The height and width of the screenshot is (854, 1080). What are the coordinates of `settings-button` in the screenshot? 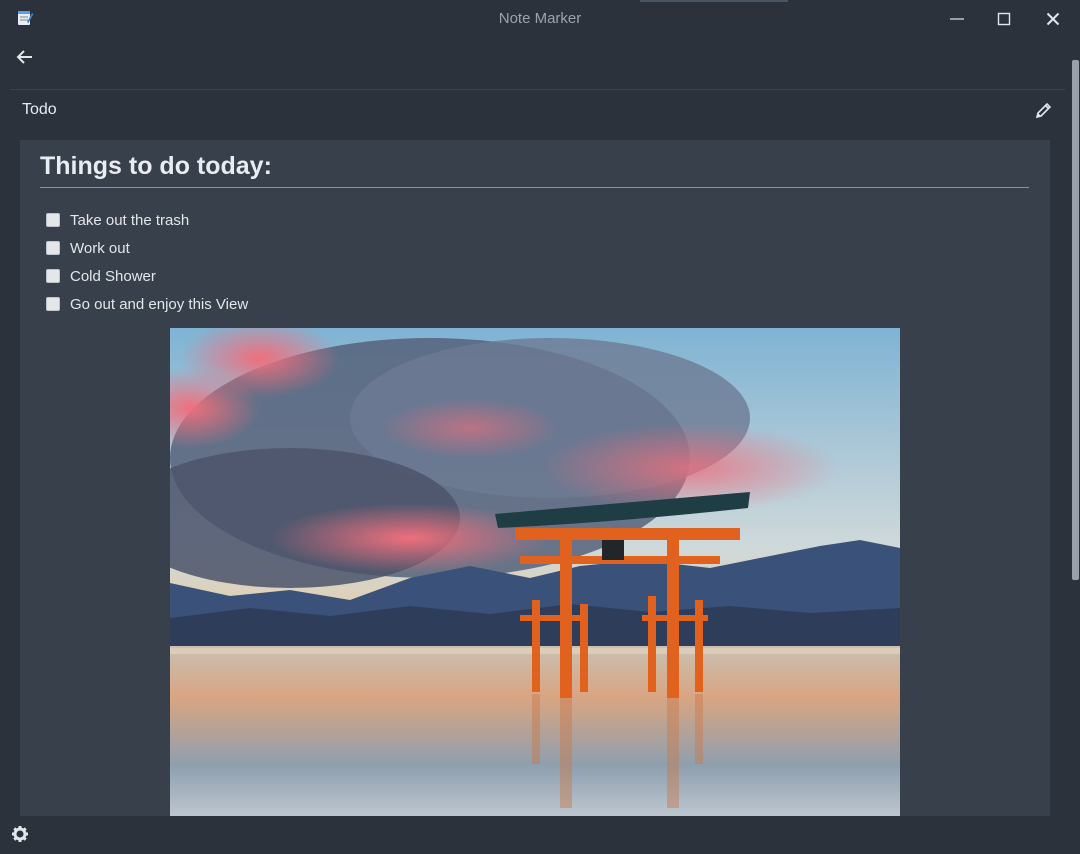 It's located at (20, 834).